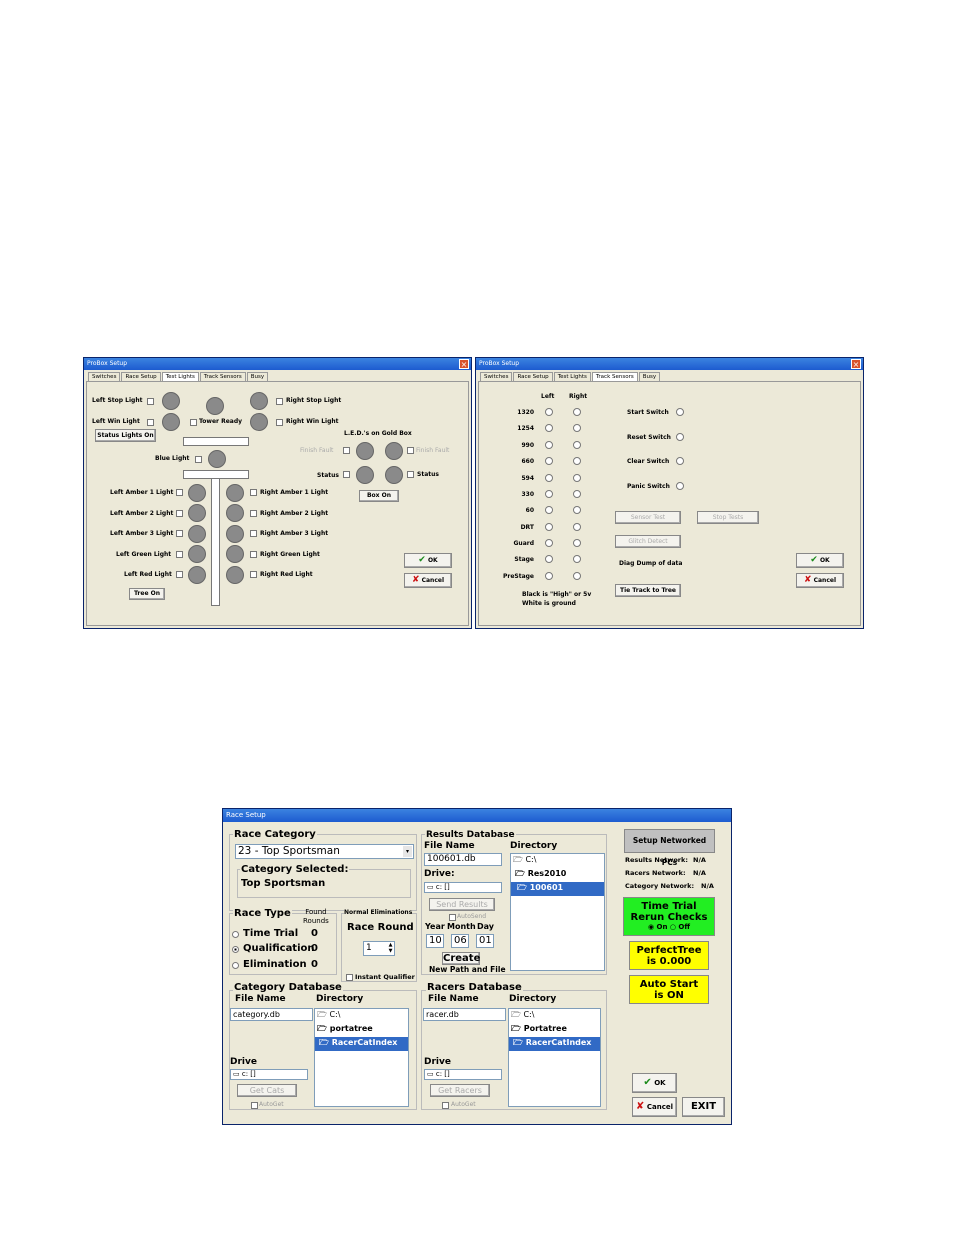  Describe the element at coordinates (407, 851) in the screenshot. I see `chevron-down-icon: ▾` at that location.